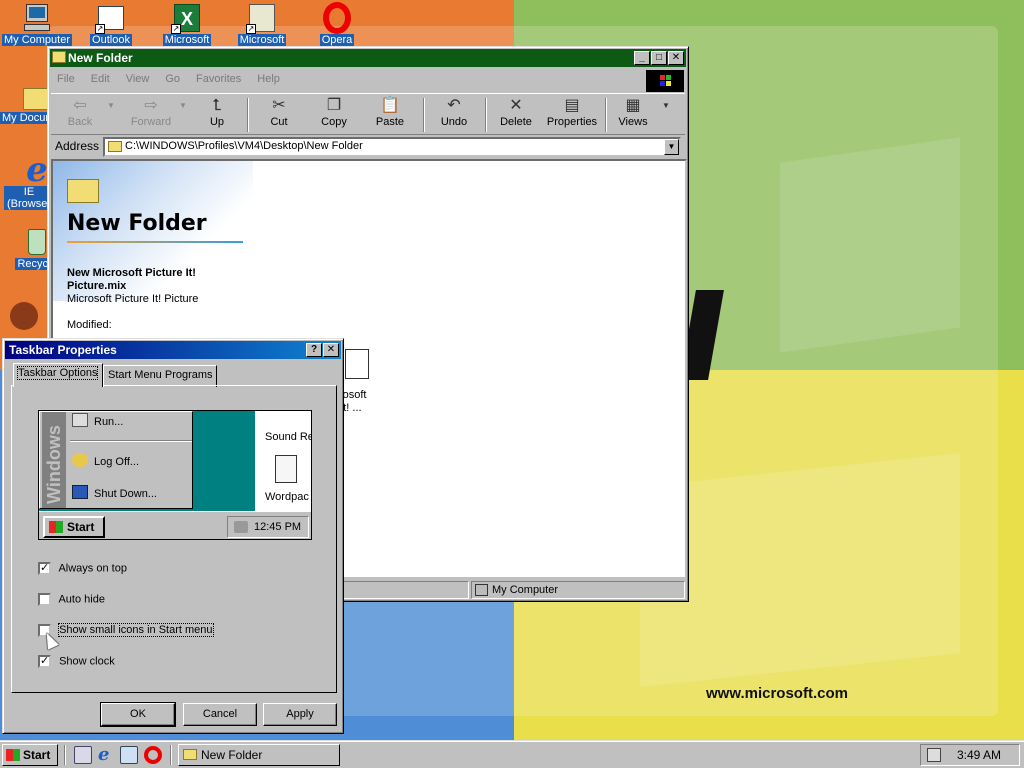 The image size is (1024, 768). I want to click on up-button: ⮤ Up, so click(217, 115).